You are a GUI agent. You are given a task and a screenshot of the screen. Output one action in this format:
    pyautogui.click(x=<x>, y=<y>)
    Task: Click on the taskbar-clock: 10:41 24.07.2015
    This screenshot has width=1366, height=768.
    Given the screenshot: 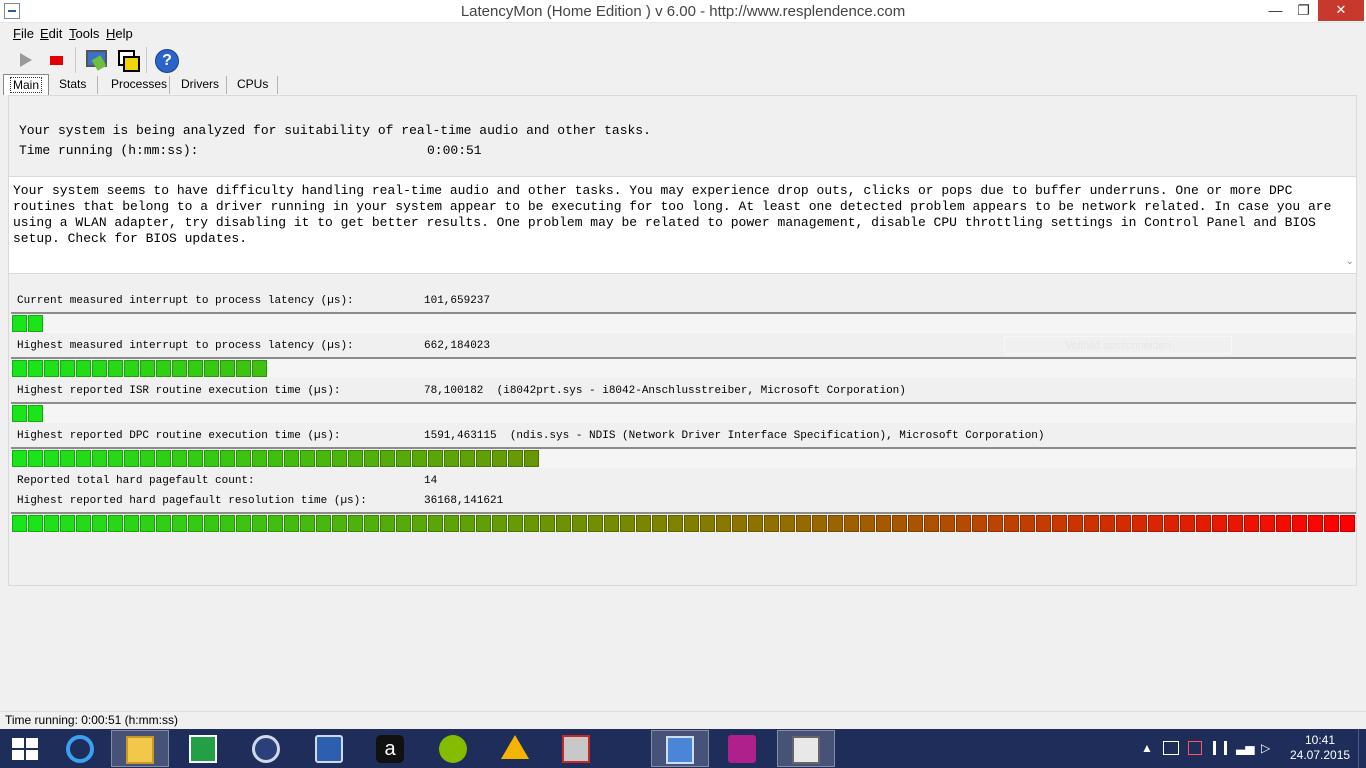 What is the action you would take?
    pyautogui.click(x=1320, y=748)
    